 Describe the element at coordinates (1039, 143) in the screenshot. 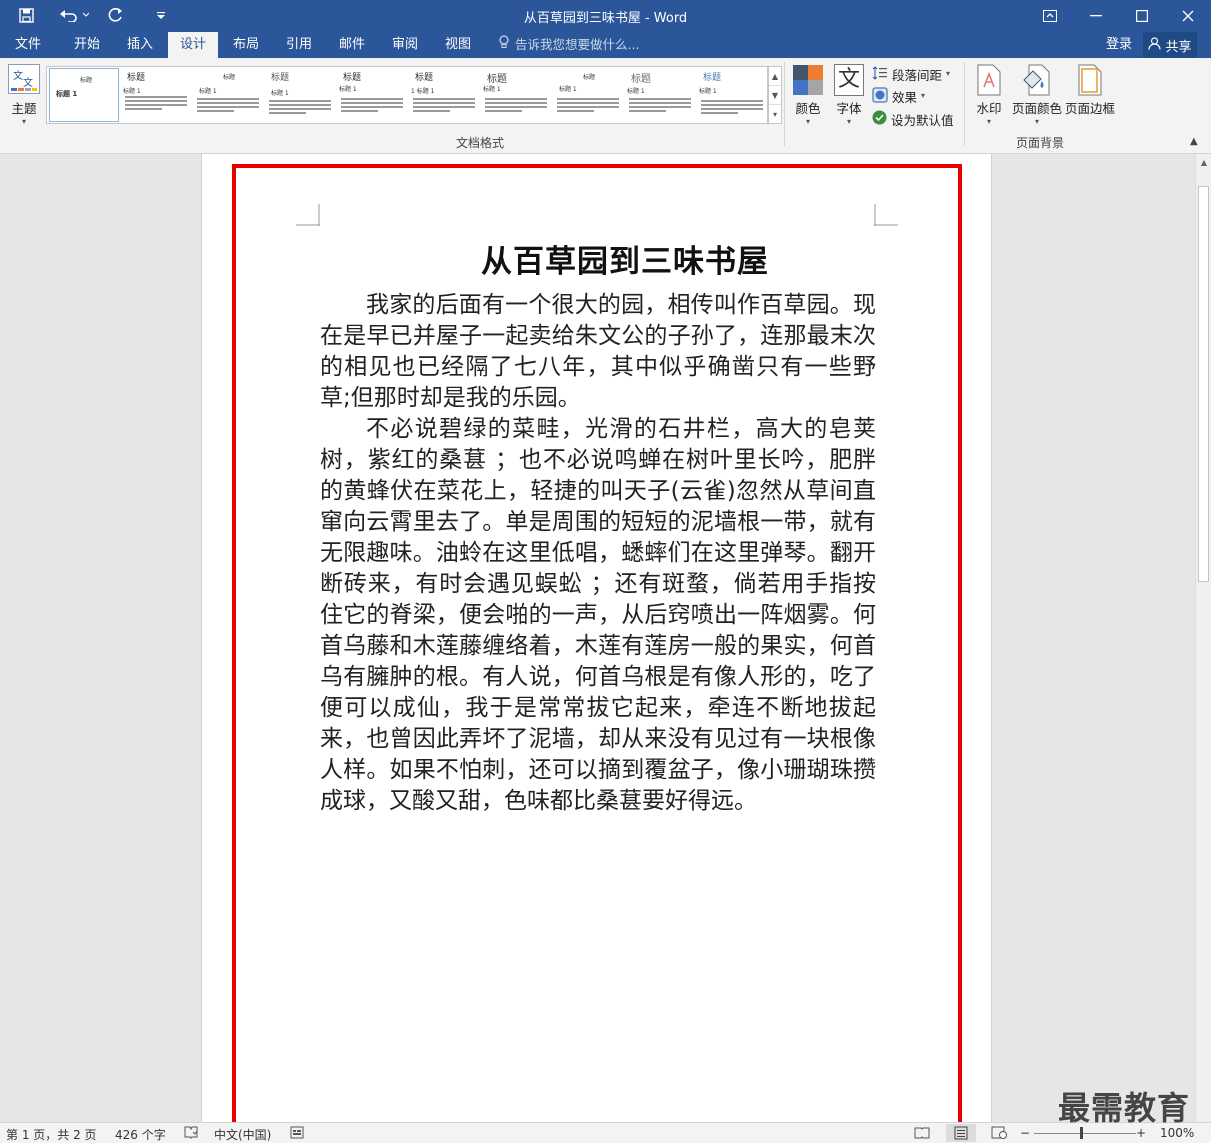

I see `page-background-group-label: 页面背景` at that location.